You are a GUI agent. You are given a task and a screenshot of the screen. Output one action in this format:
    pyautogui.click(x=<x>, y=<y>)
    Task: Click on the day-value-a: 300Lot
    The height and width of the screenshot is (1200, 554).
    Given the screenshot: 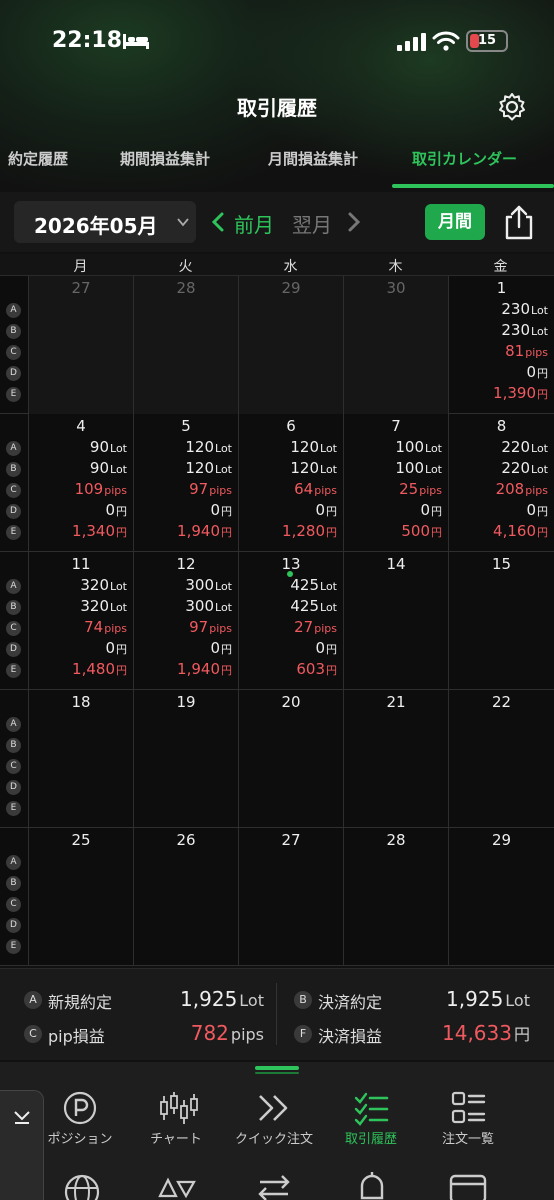 What is the action you would take?
    pyautogui.click(x=208, y=585)
    